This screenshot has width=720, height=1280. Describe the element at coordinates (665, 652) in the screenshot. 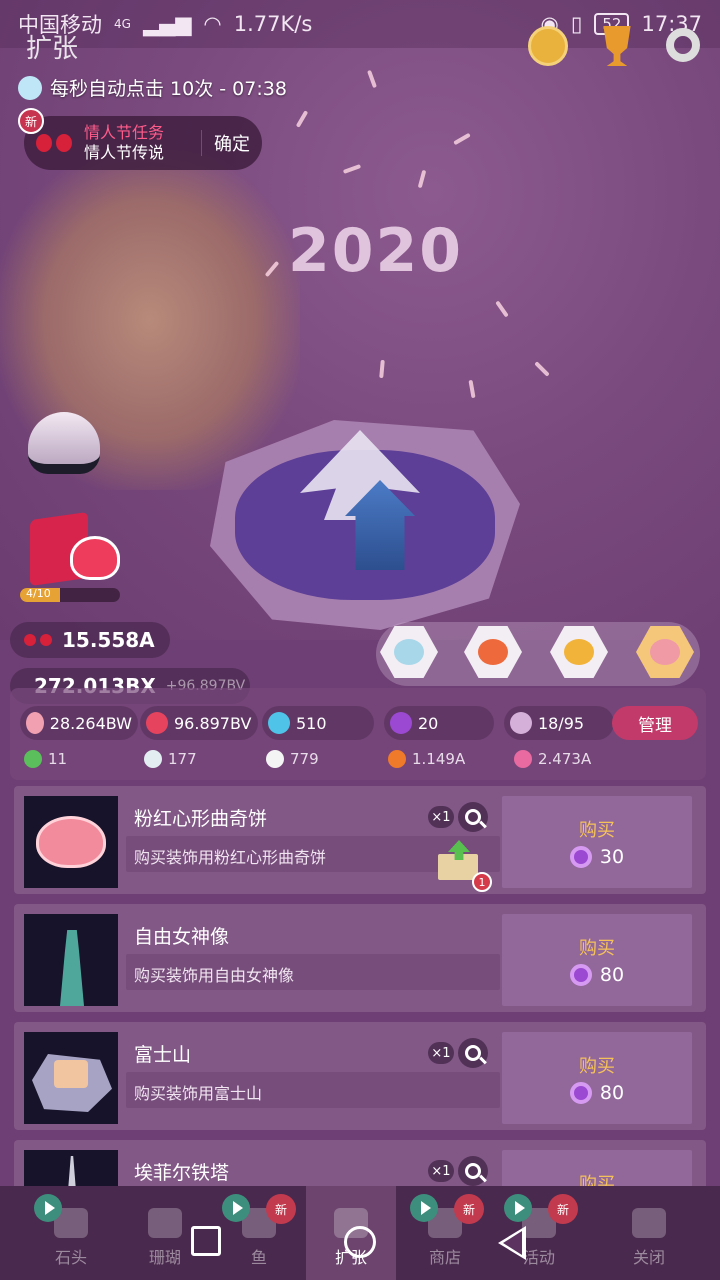

I see `decor-icon` at that location.